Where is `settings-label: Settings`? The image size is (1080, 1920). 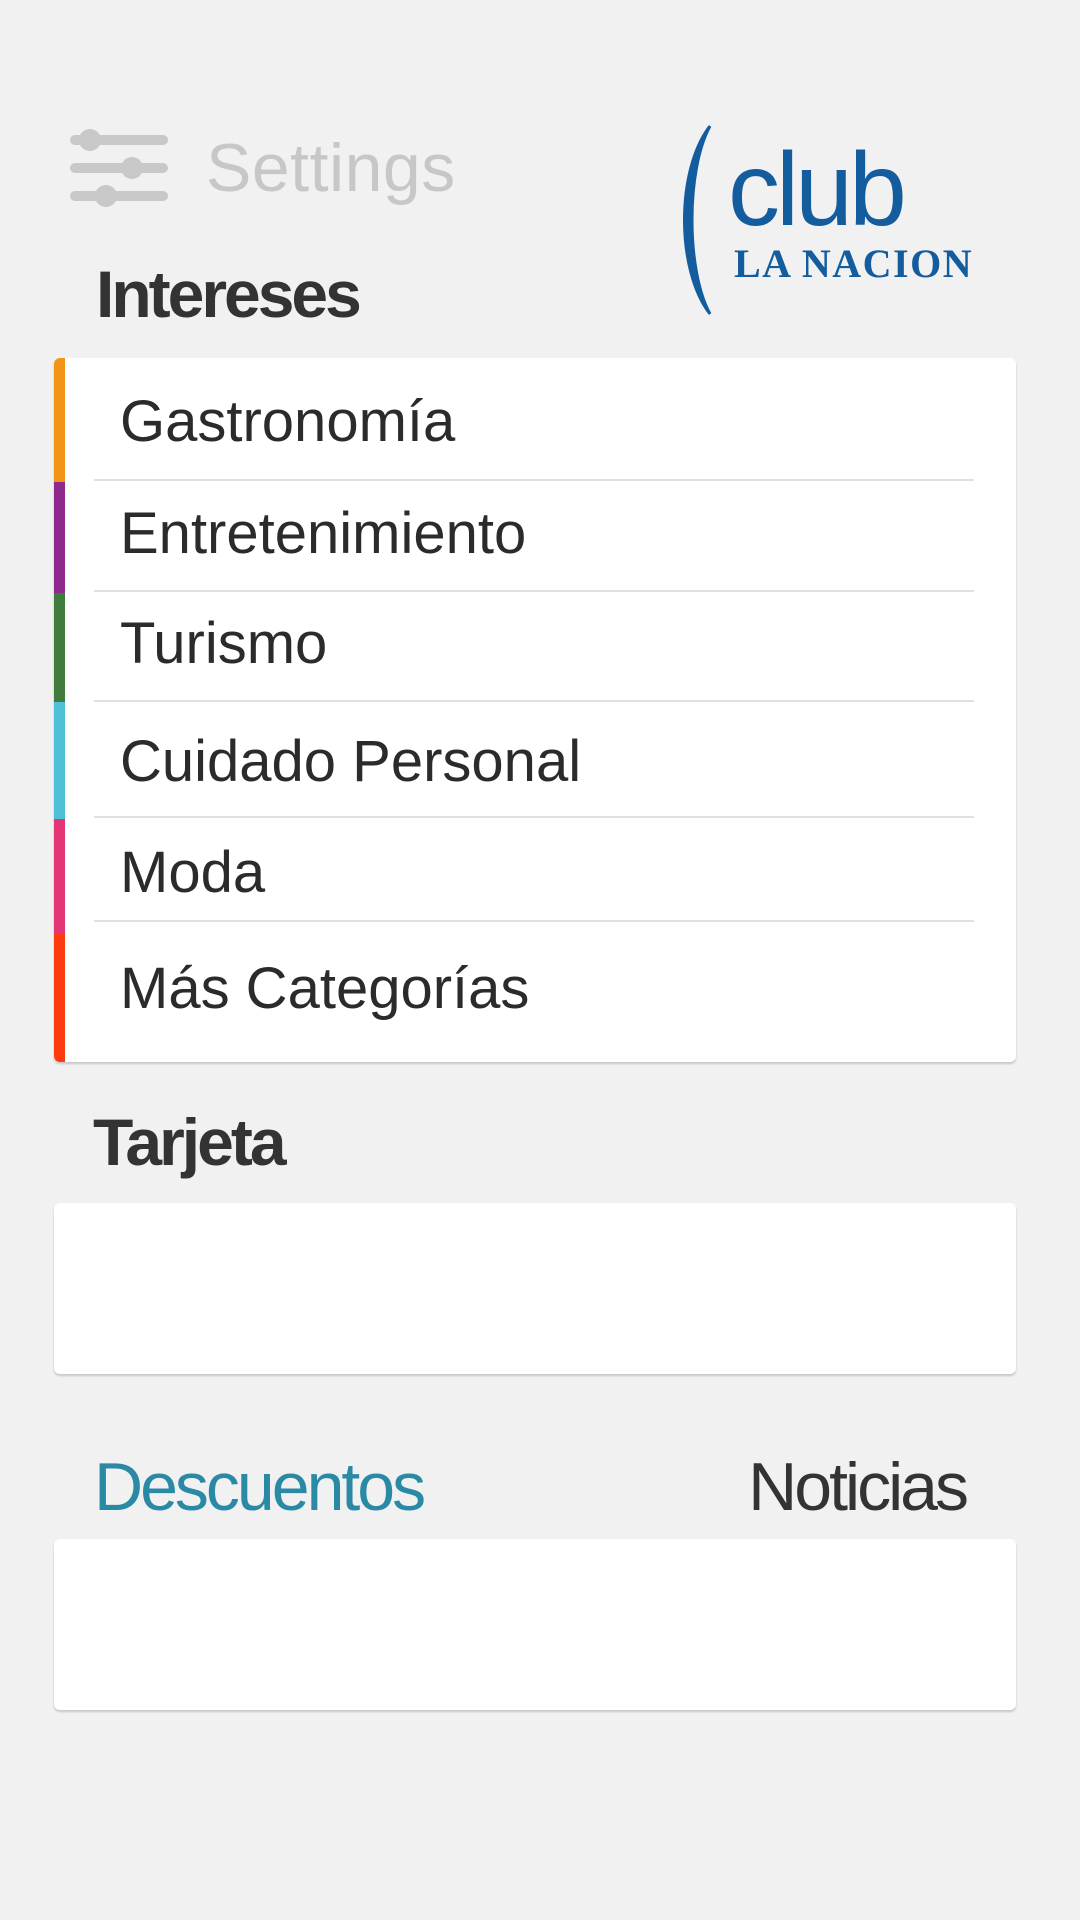 settings-label: Settings is located at coordinates (331, 168).